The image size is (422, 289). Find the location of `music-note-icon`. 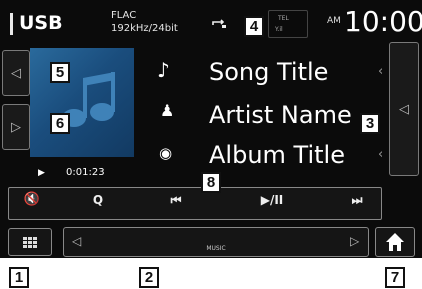

music-note-icon is located at coordinates (88, 99).